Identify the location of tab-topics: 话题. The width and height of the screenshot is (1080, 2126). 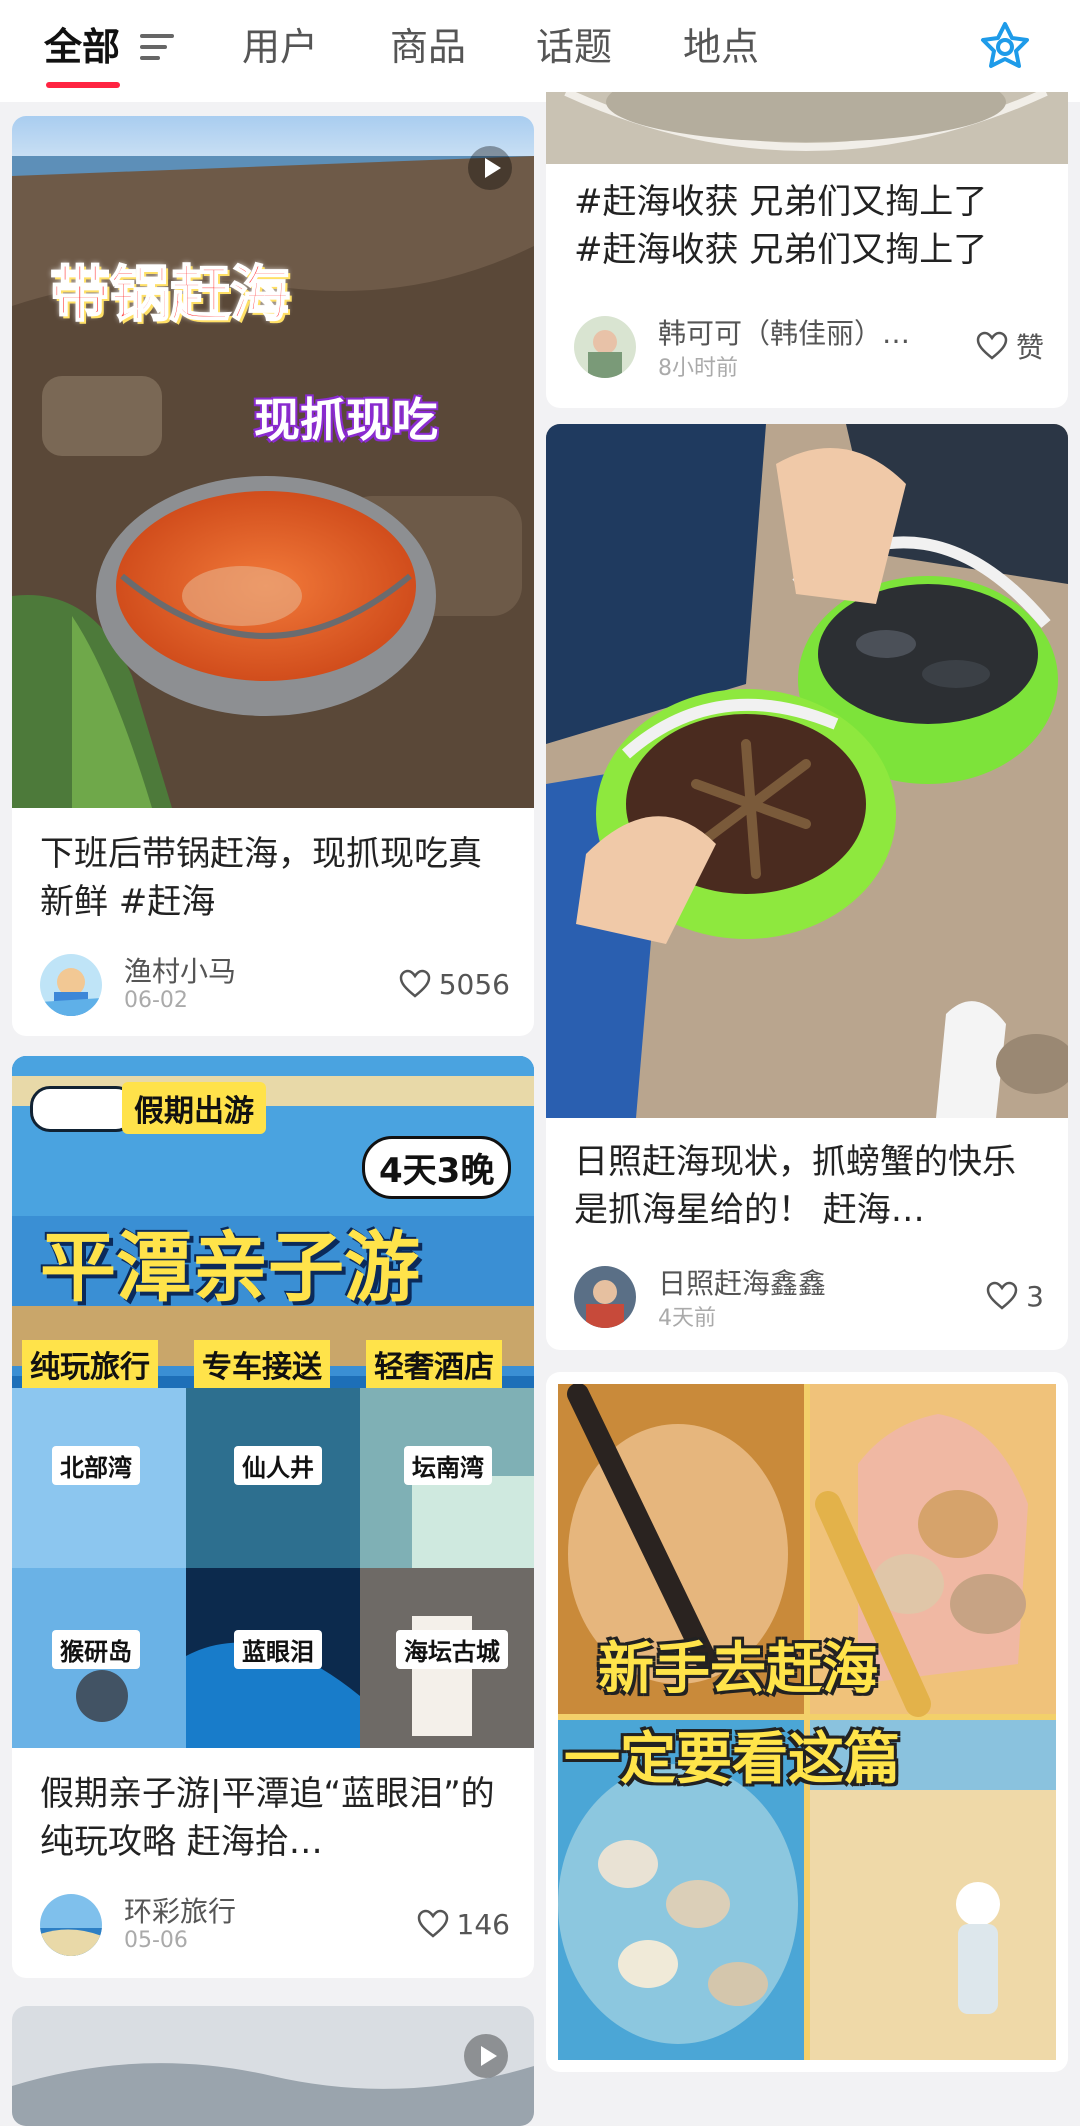
(574, 47).